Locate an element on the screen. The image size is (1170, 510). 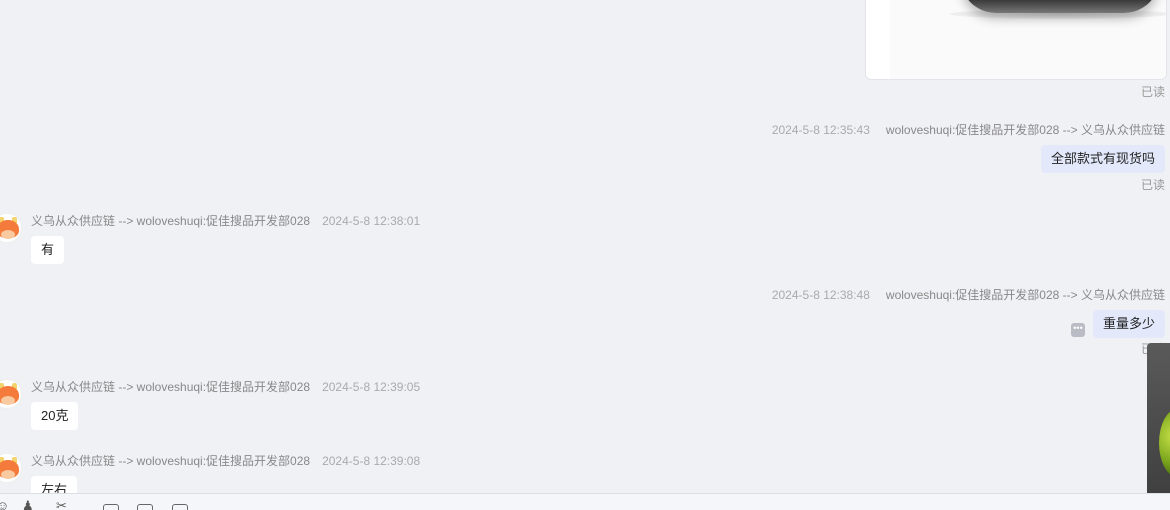
product-image is located at coordinates (1028, 39).